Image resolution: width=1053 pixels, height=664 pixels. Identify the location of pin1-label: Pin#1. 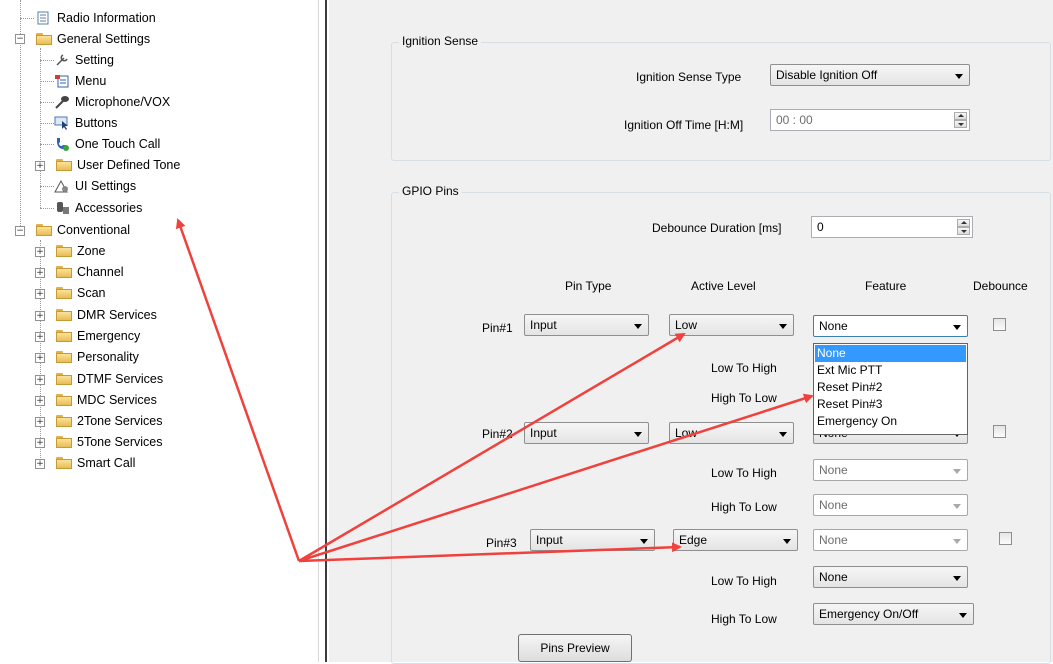
(497, 328).